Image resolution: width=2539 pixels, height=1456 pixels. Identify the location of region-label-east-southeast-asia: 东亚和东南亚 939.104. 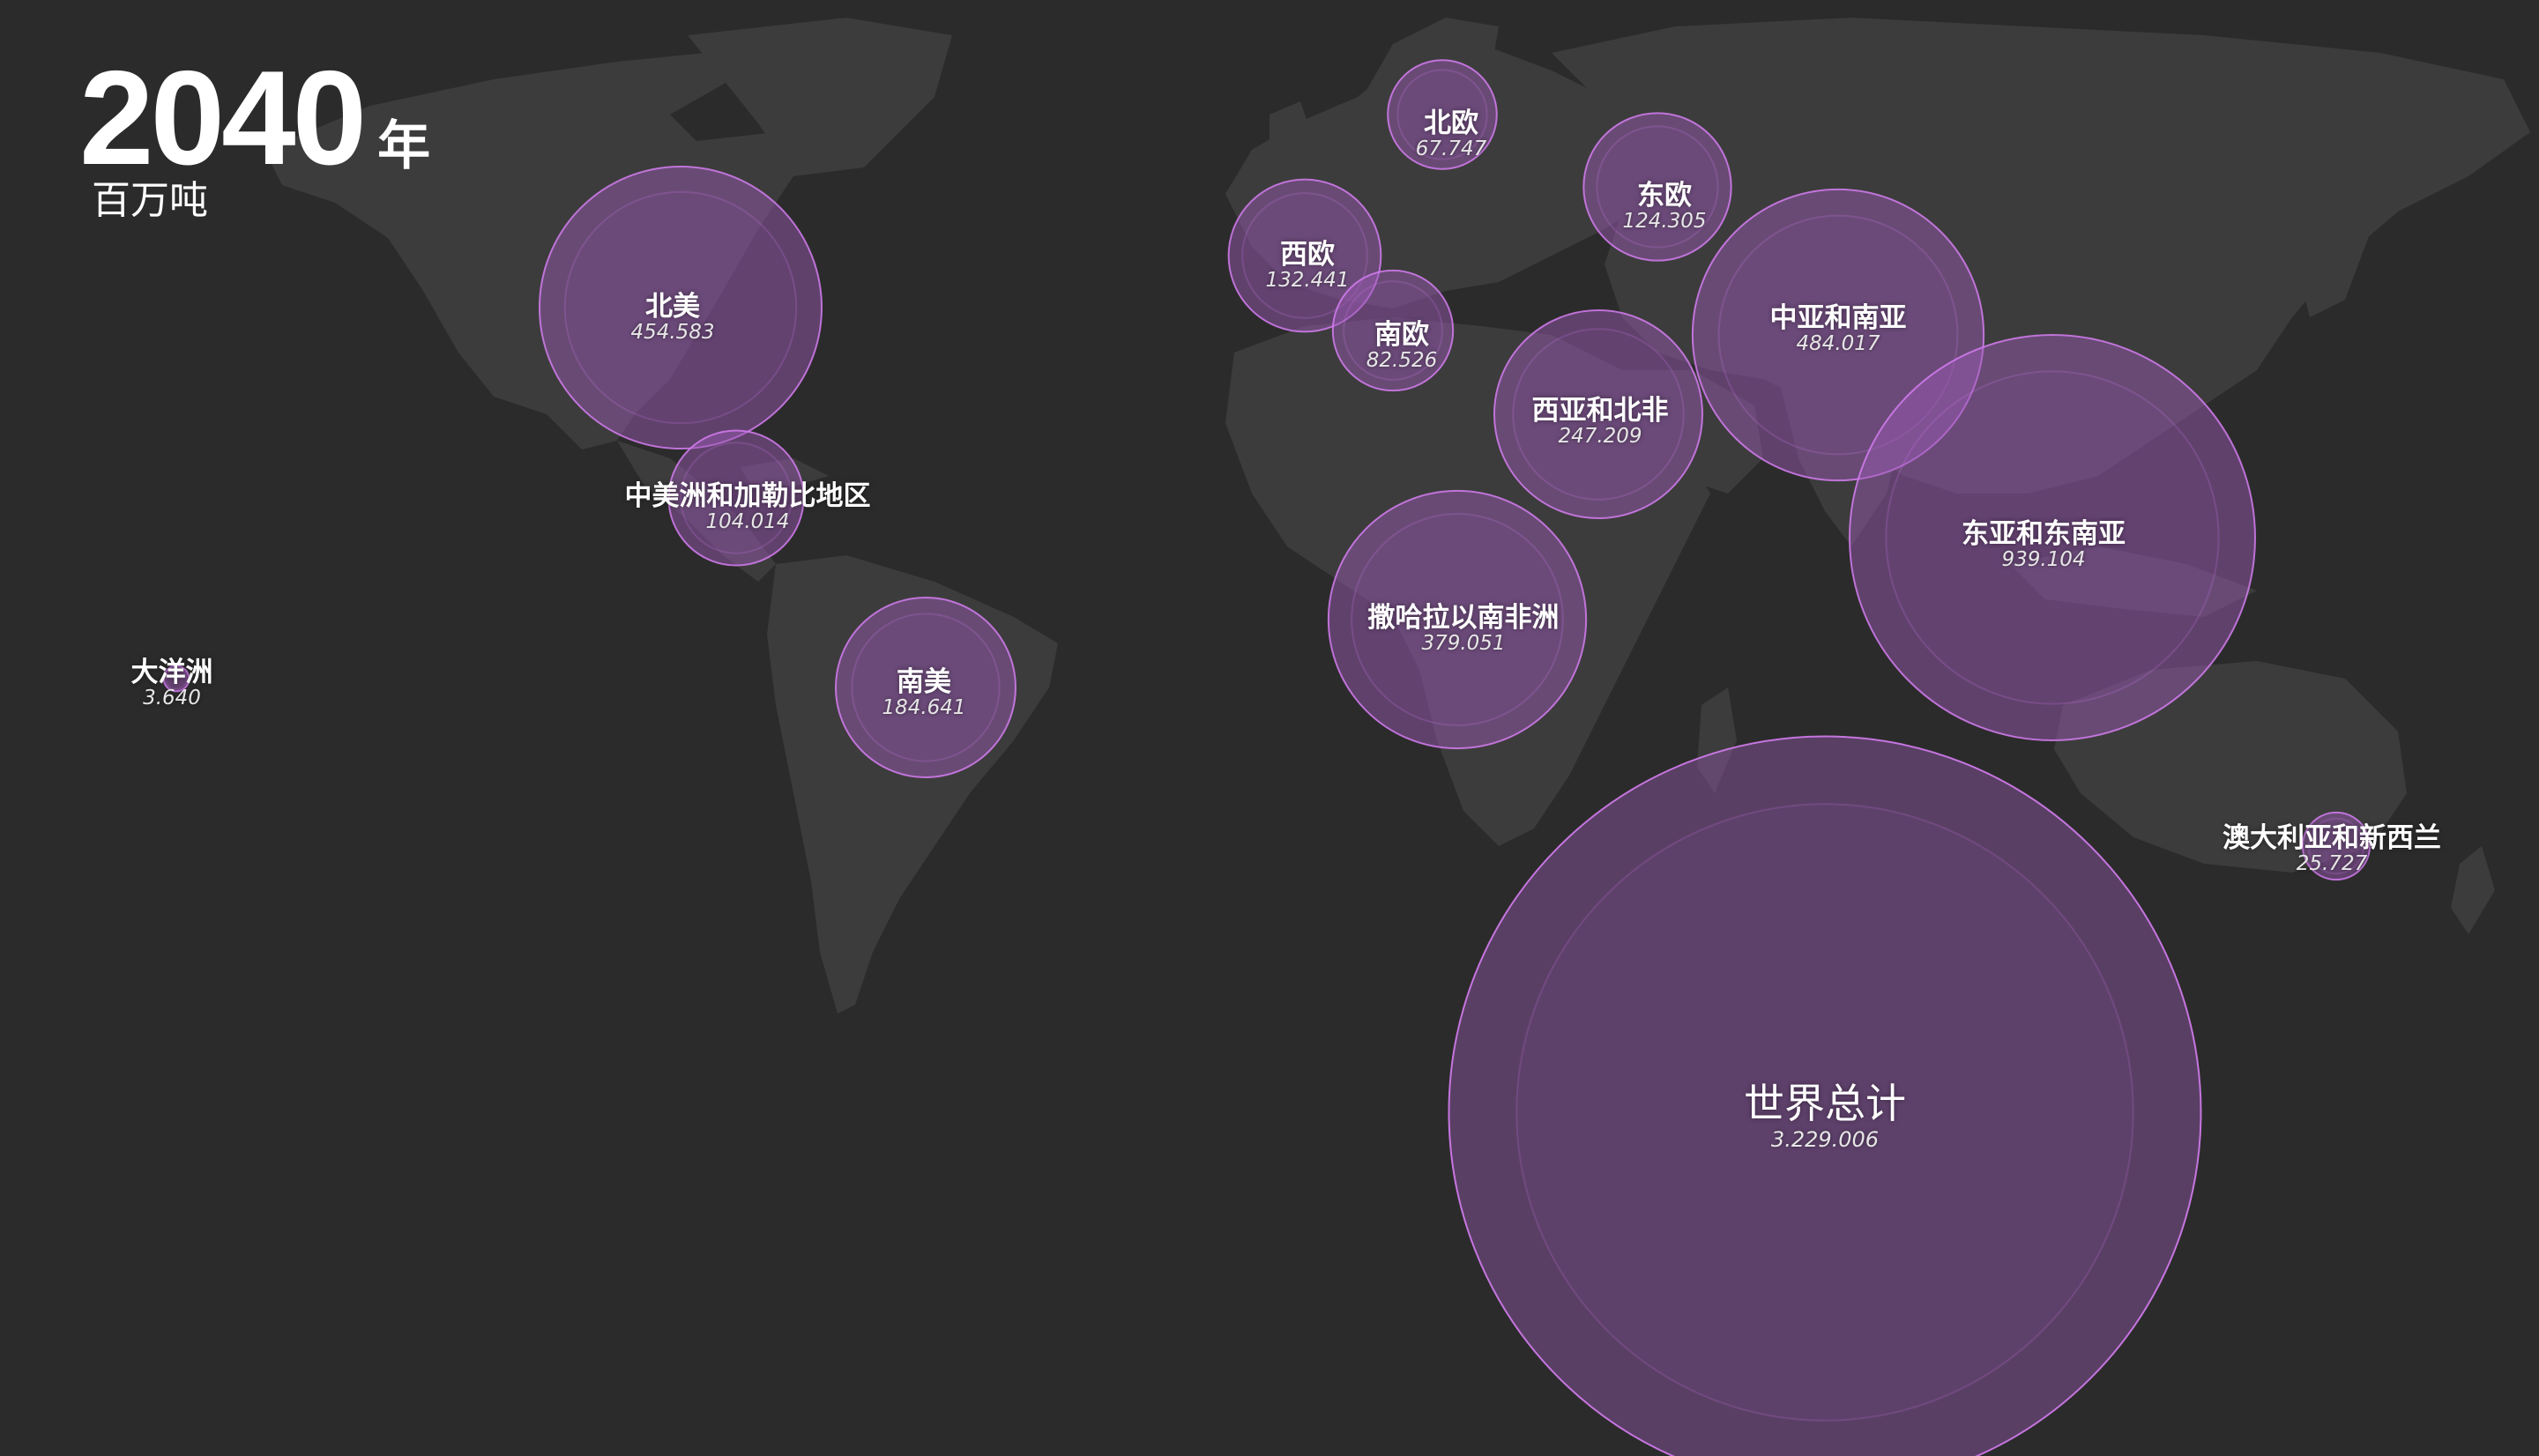
(2044, 545).